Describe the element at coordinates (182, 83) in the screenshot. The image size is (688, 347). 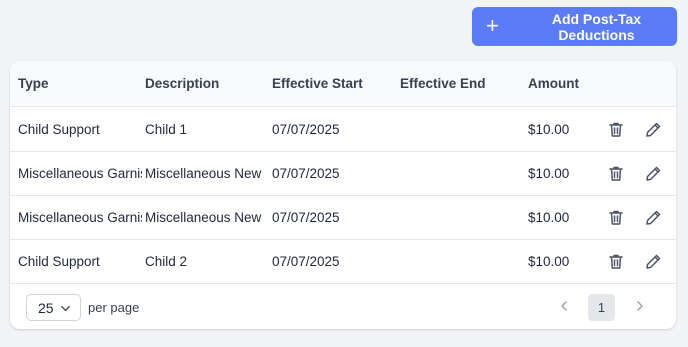
I see `column-header-description: Description` at that location.